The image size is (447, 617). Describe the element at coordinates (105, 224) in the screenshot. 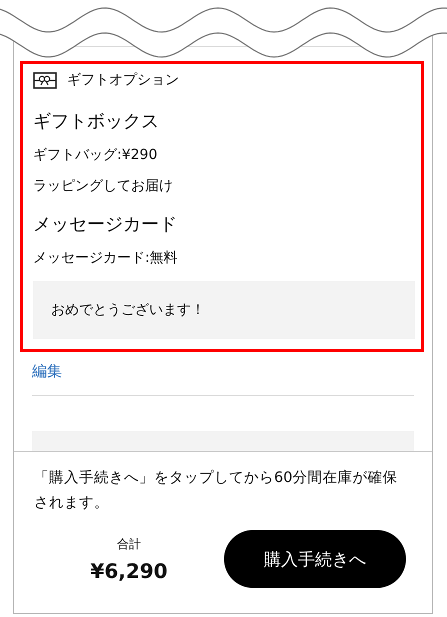

I see `option-heading: メッセージカード` at that location.